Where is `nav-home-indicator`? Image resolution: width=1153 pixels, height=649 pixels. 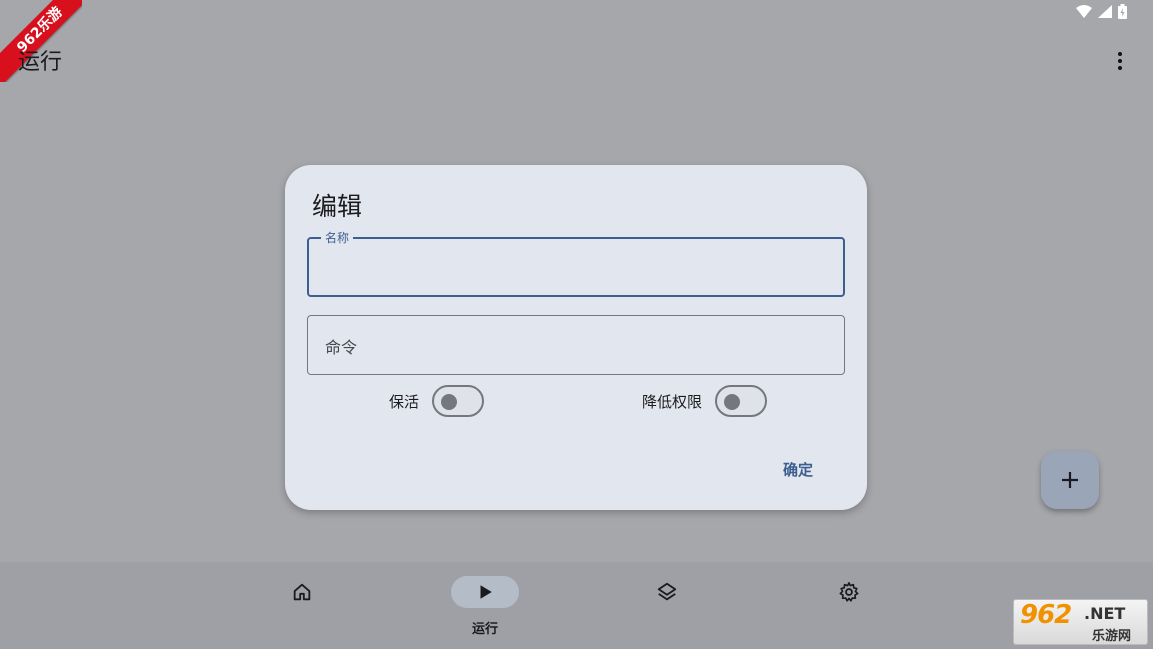
nav-home-indicator is located at coordinates (302, 592).